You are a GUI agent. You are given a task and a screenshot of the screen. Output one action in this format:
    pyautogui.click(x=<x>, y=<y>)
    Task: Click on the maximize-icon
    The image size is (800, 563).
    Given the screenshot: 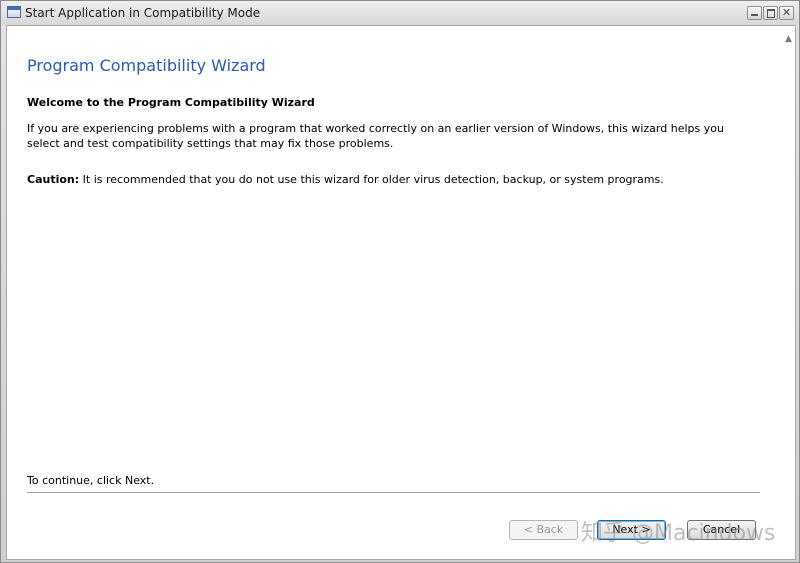 What is the action you would take?
    pyautogui.click(x=771, y=13)
    